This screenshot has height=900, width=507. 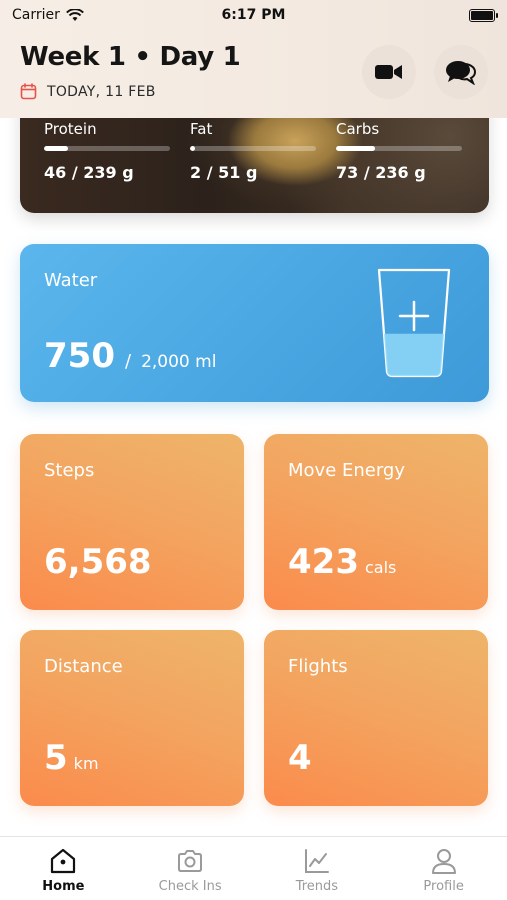 I want to click on stat-title: Flights, so click(x=318, y=666).